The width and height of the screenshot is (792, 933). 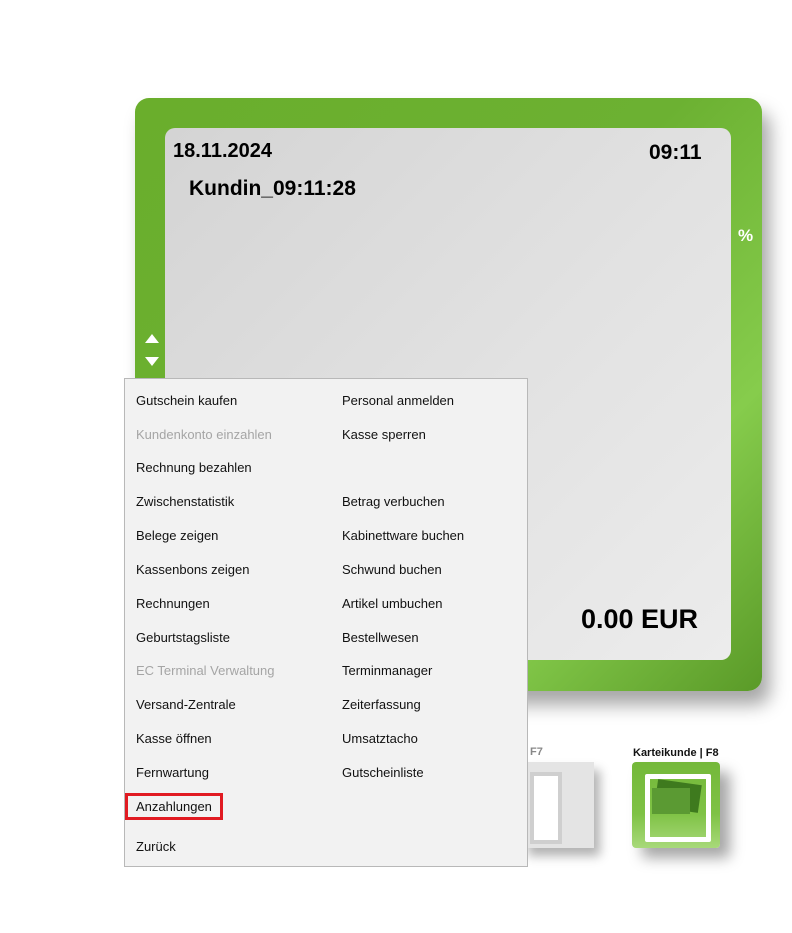 I want to click on menu-item-terminmanager: Terminmanager, so click(x=387, y=670).